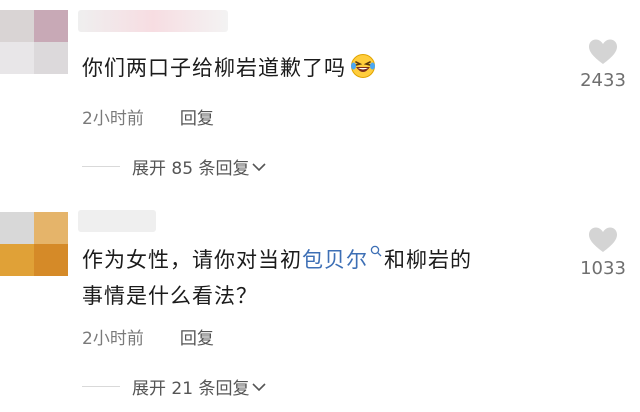 Image resolution: width=640 pixels, height=412 pixels. Describe the element at coordinates (170, 296) in the screenshot. I see `comment-text-line: 事情是什么看法？` at that location.